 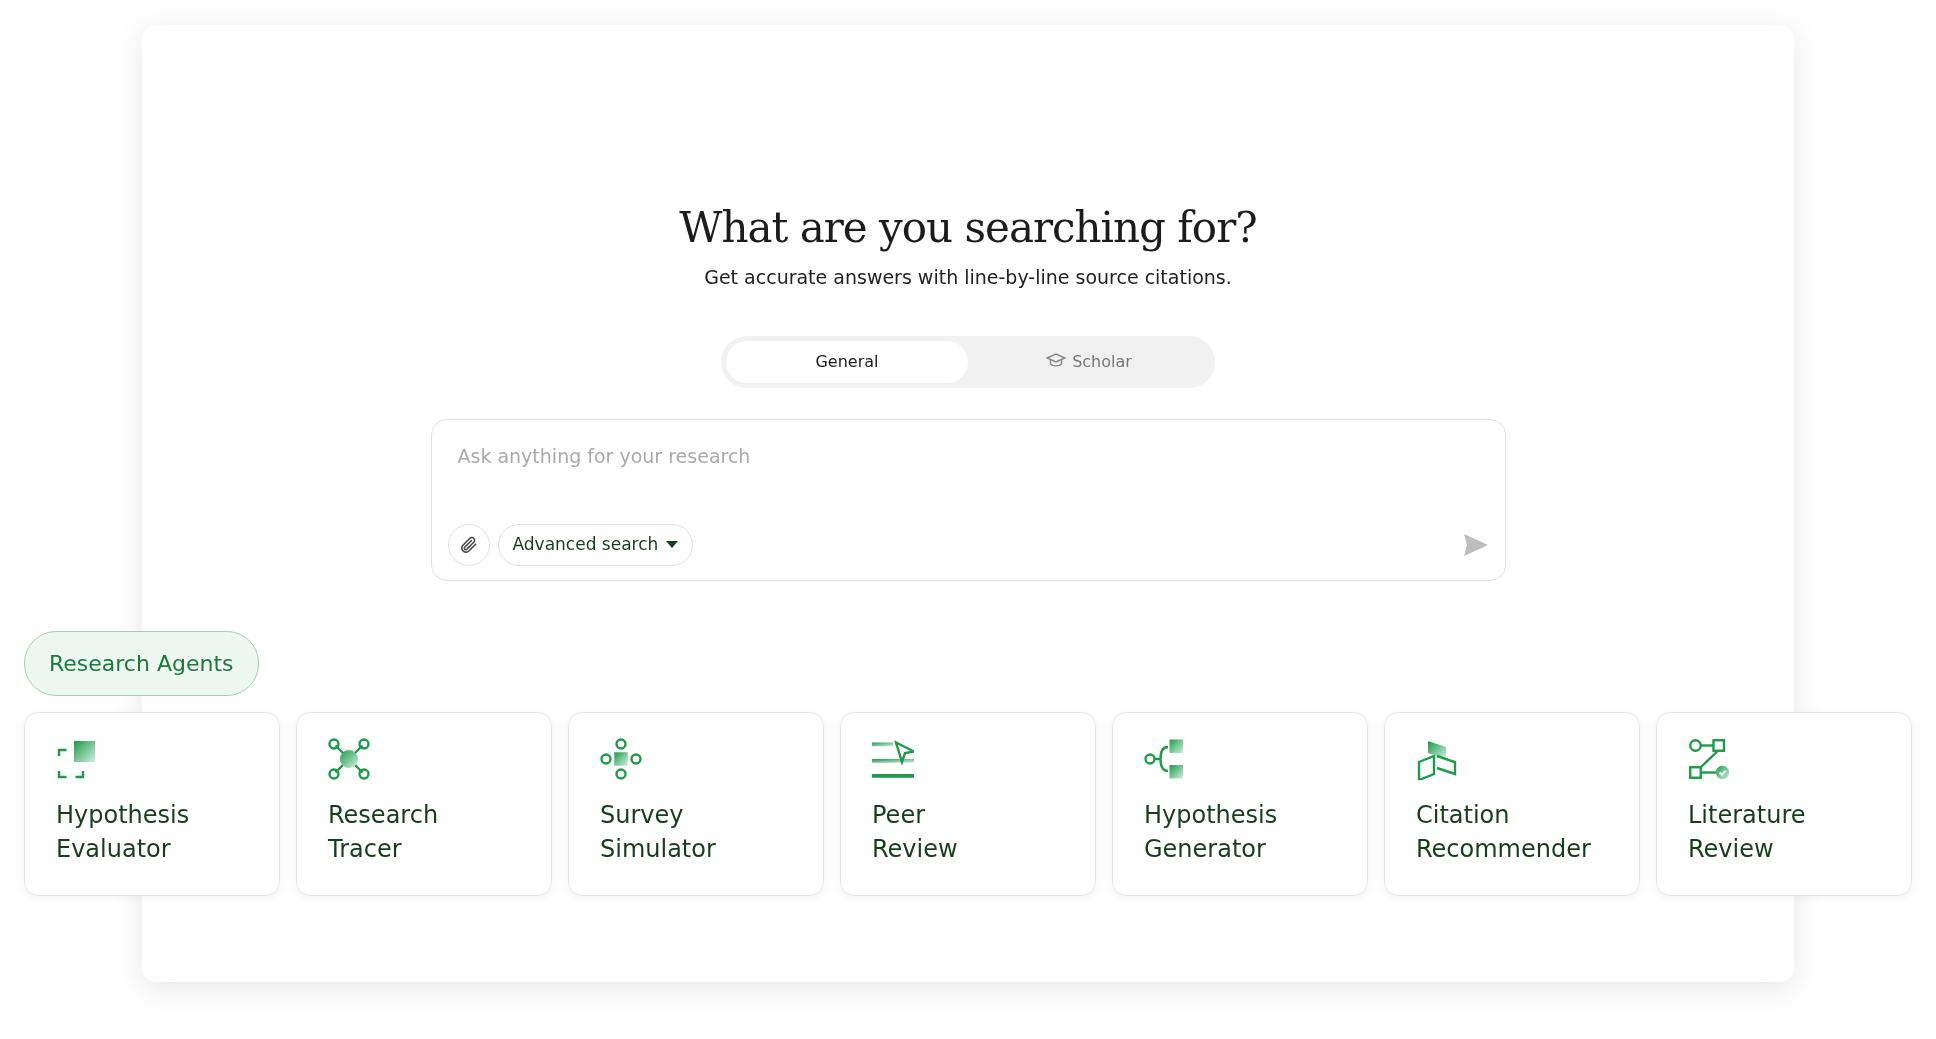 I want to click on agent-title: Research Tracer, so click(x=383, y=832).